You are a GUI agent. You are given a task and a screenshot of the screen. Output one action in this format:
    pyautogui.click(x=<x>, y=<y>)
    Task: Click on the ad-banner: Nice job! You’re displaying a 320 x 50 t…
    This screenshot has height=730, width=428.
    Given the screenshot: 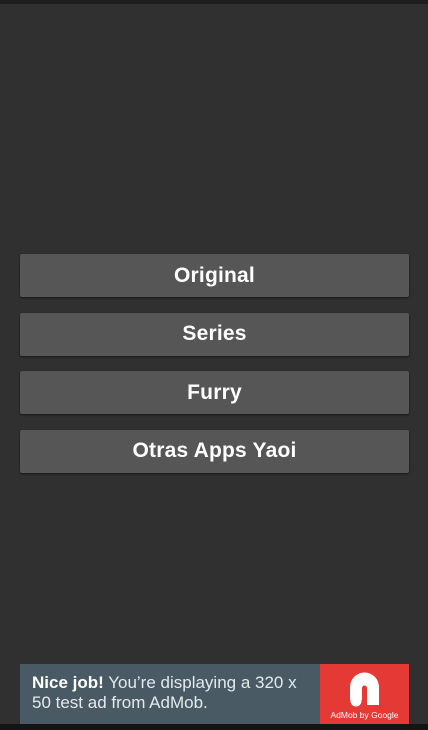 What is the action you would take?
    pyautogui.click(x=214, y=694)
    